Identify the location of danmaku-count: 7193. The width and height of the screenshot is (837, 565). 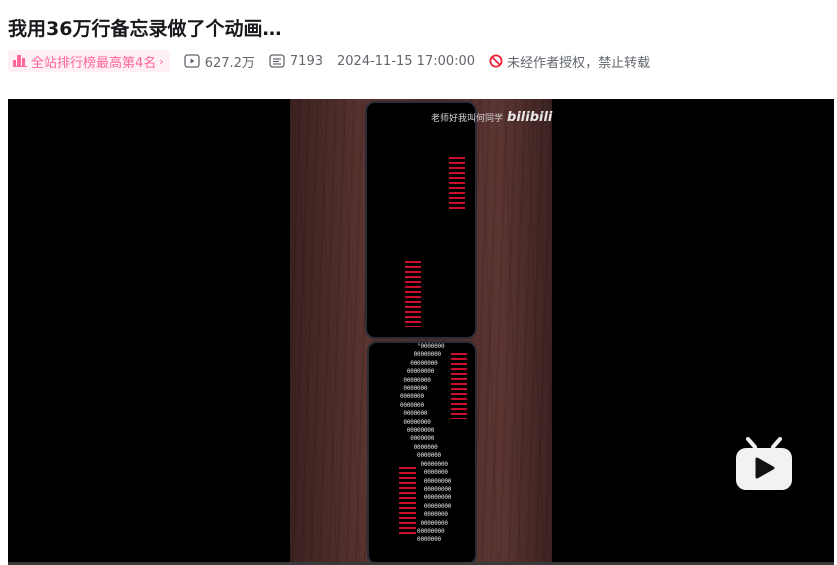
(296, 61).